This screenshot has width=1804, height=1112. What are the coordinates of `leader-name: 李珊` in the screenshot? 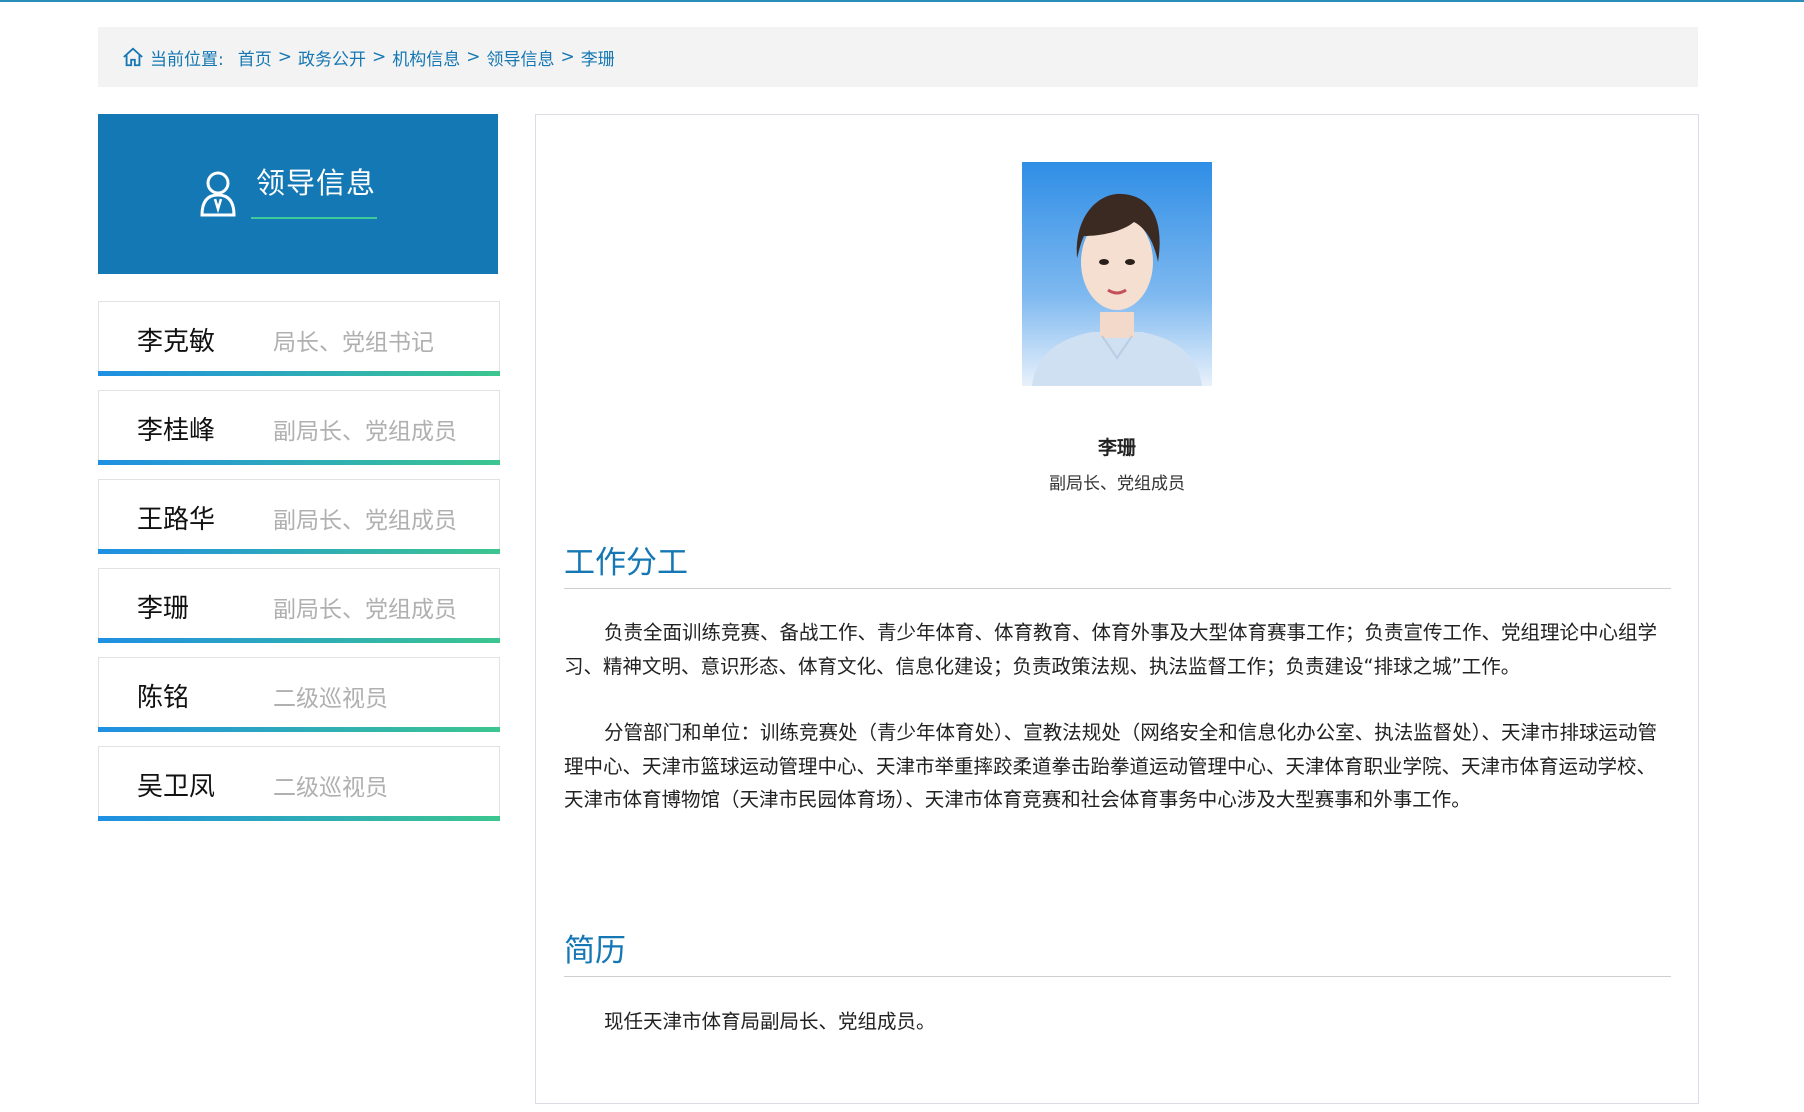 It's located at (163, 609).